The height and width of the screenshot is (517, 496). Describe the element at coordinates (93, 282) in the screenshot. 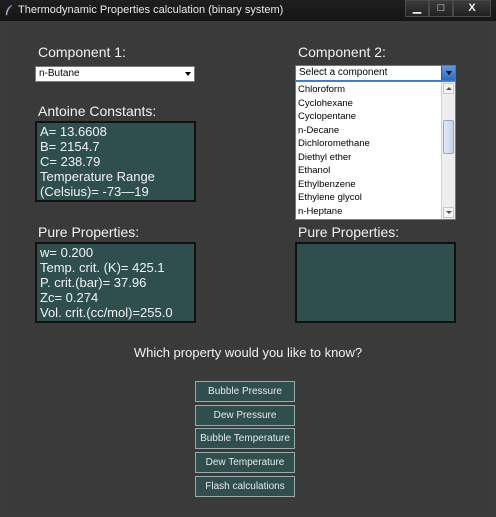

I see `pure-property-line: P. crit.(bar)= 37.96` at that location.